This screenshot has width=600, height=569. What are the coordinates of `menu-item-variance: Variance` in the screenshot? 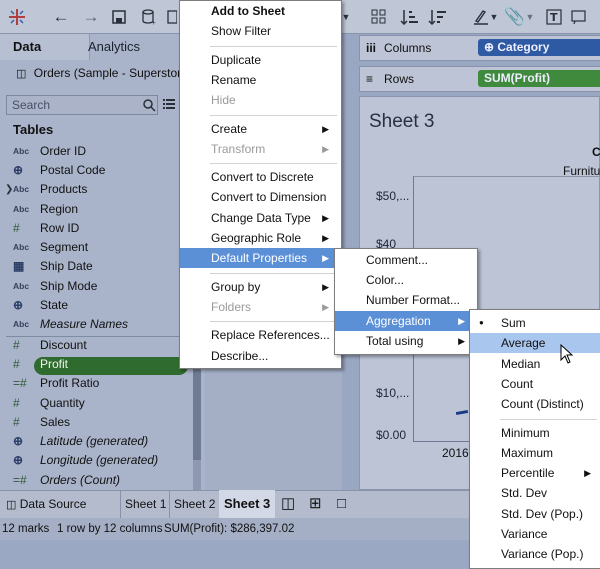 It's located at (535, 534).